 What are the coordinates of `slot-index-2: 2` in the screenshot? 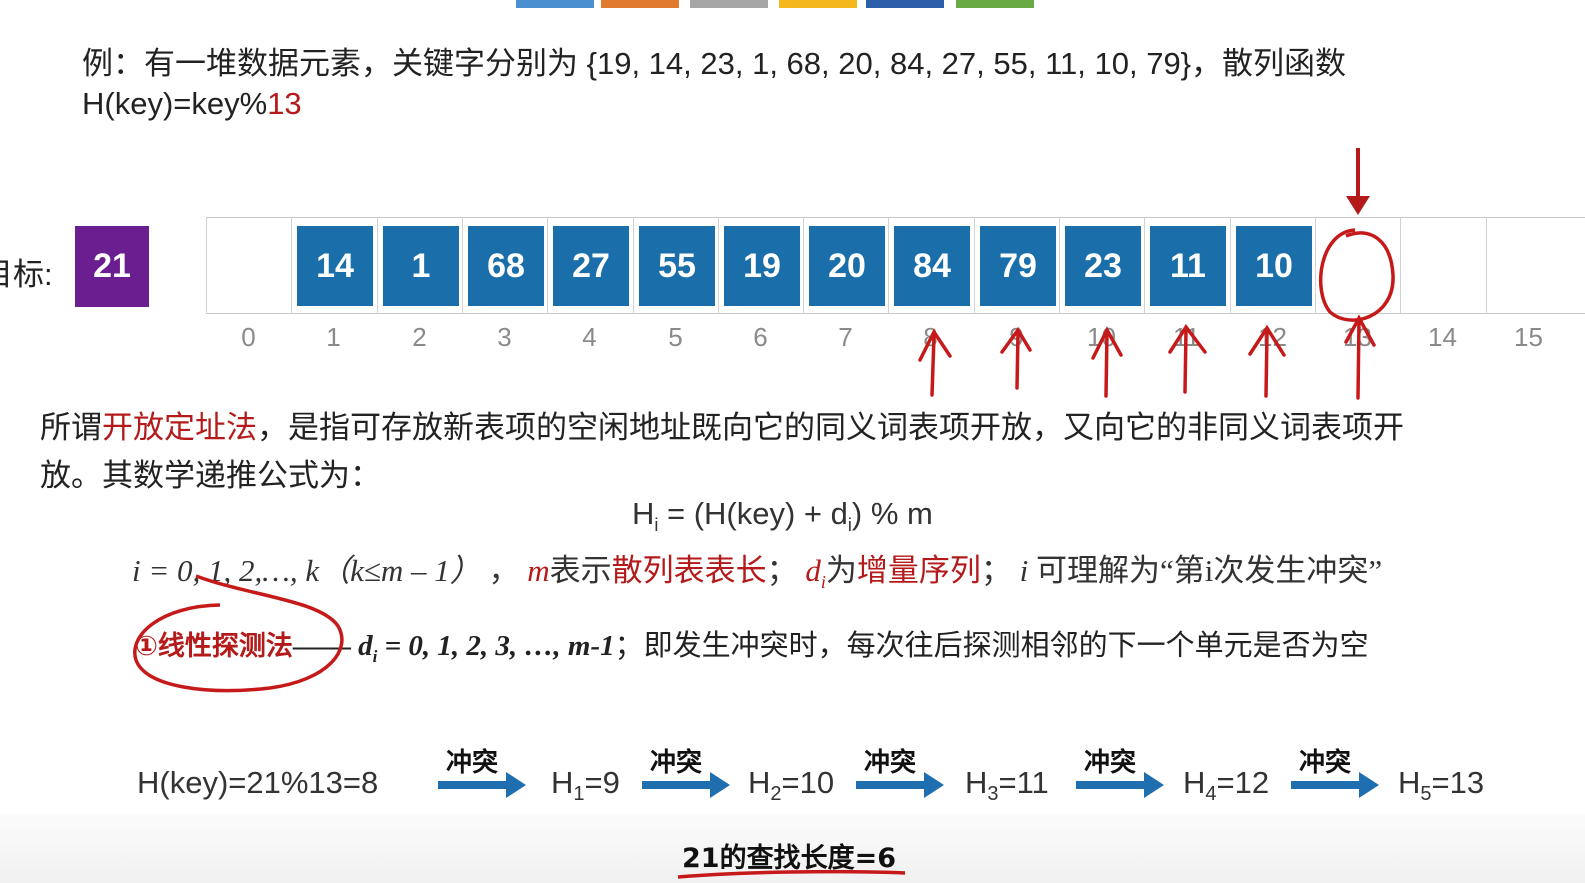 It's located at (419, 337).